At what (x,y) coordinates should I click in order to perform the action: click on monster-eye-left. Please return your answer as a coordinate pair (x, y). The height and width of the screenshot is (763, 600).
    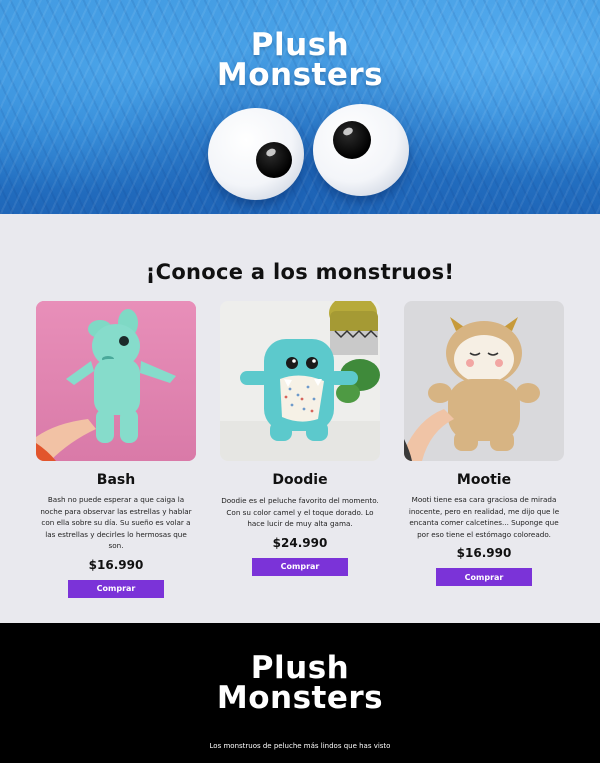
    Looking at the image, I should click on (256, 154).